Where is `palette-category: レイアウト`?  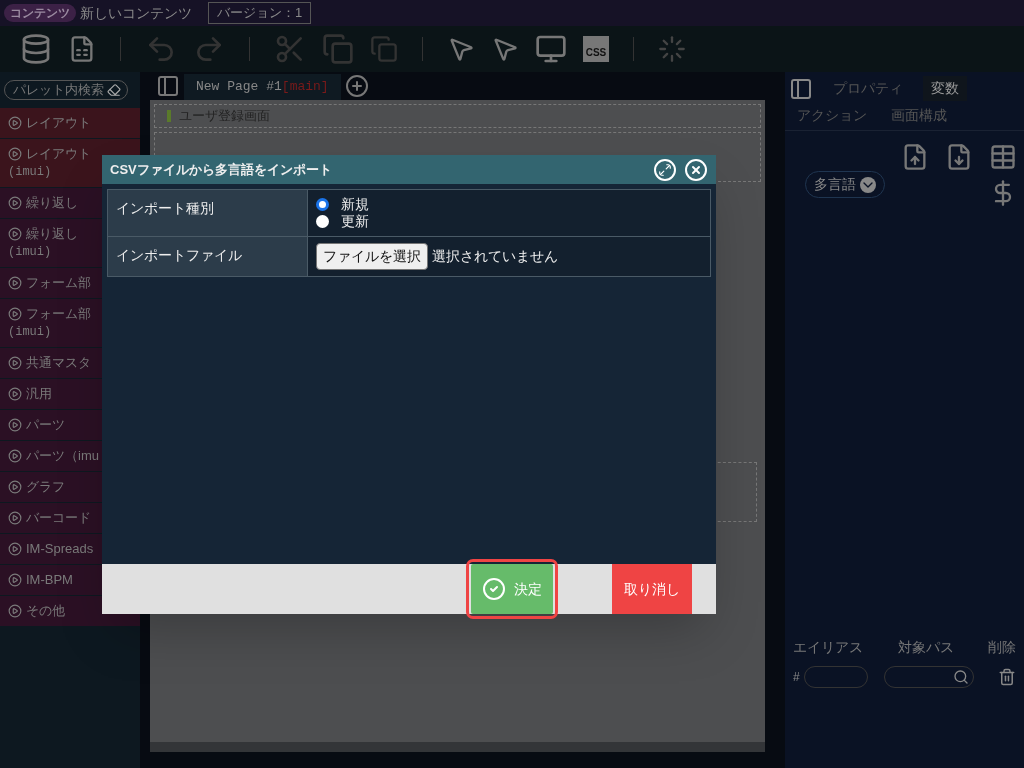
palette-category: レイアウト is located at coordinates (70, 123).